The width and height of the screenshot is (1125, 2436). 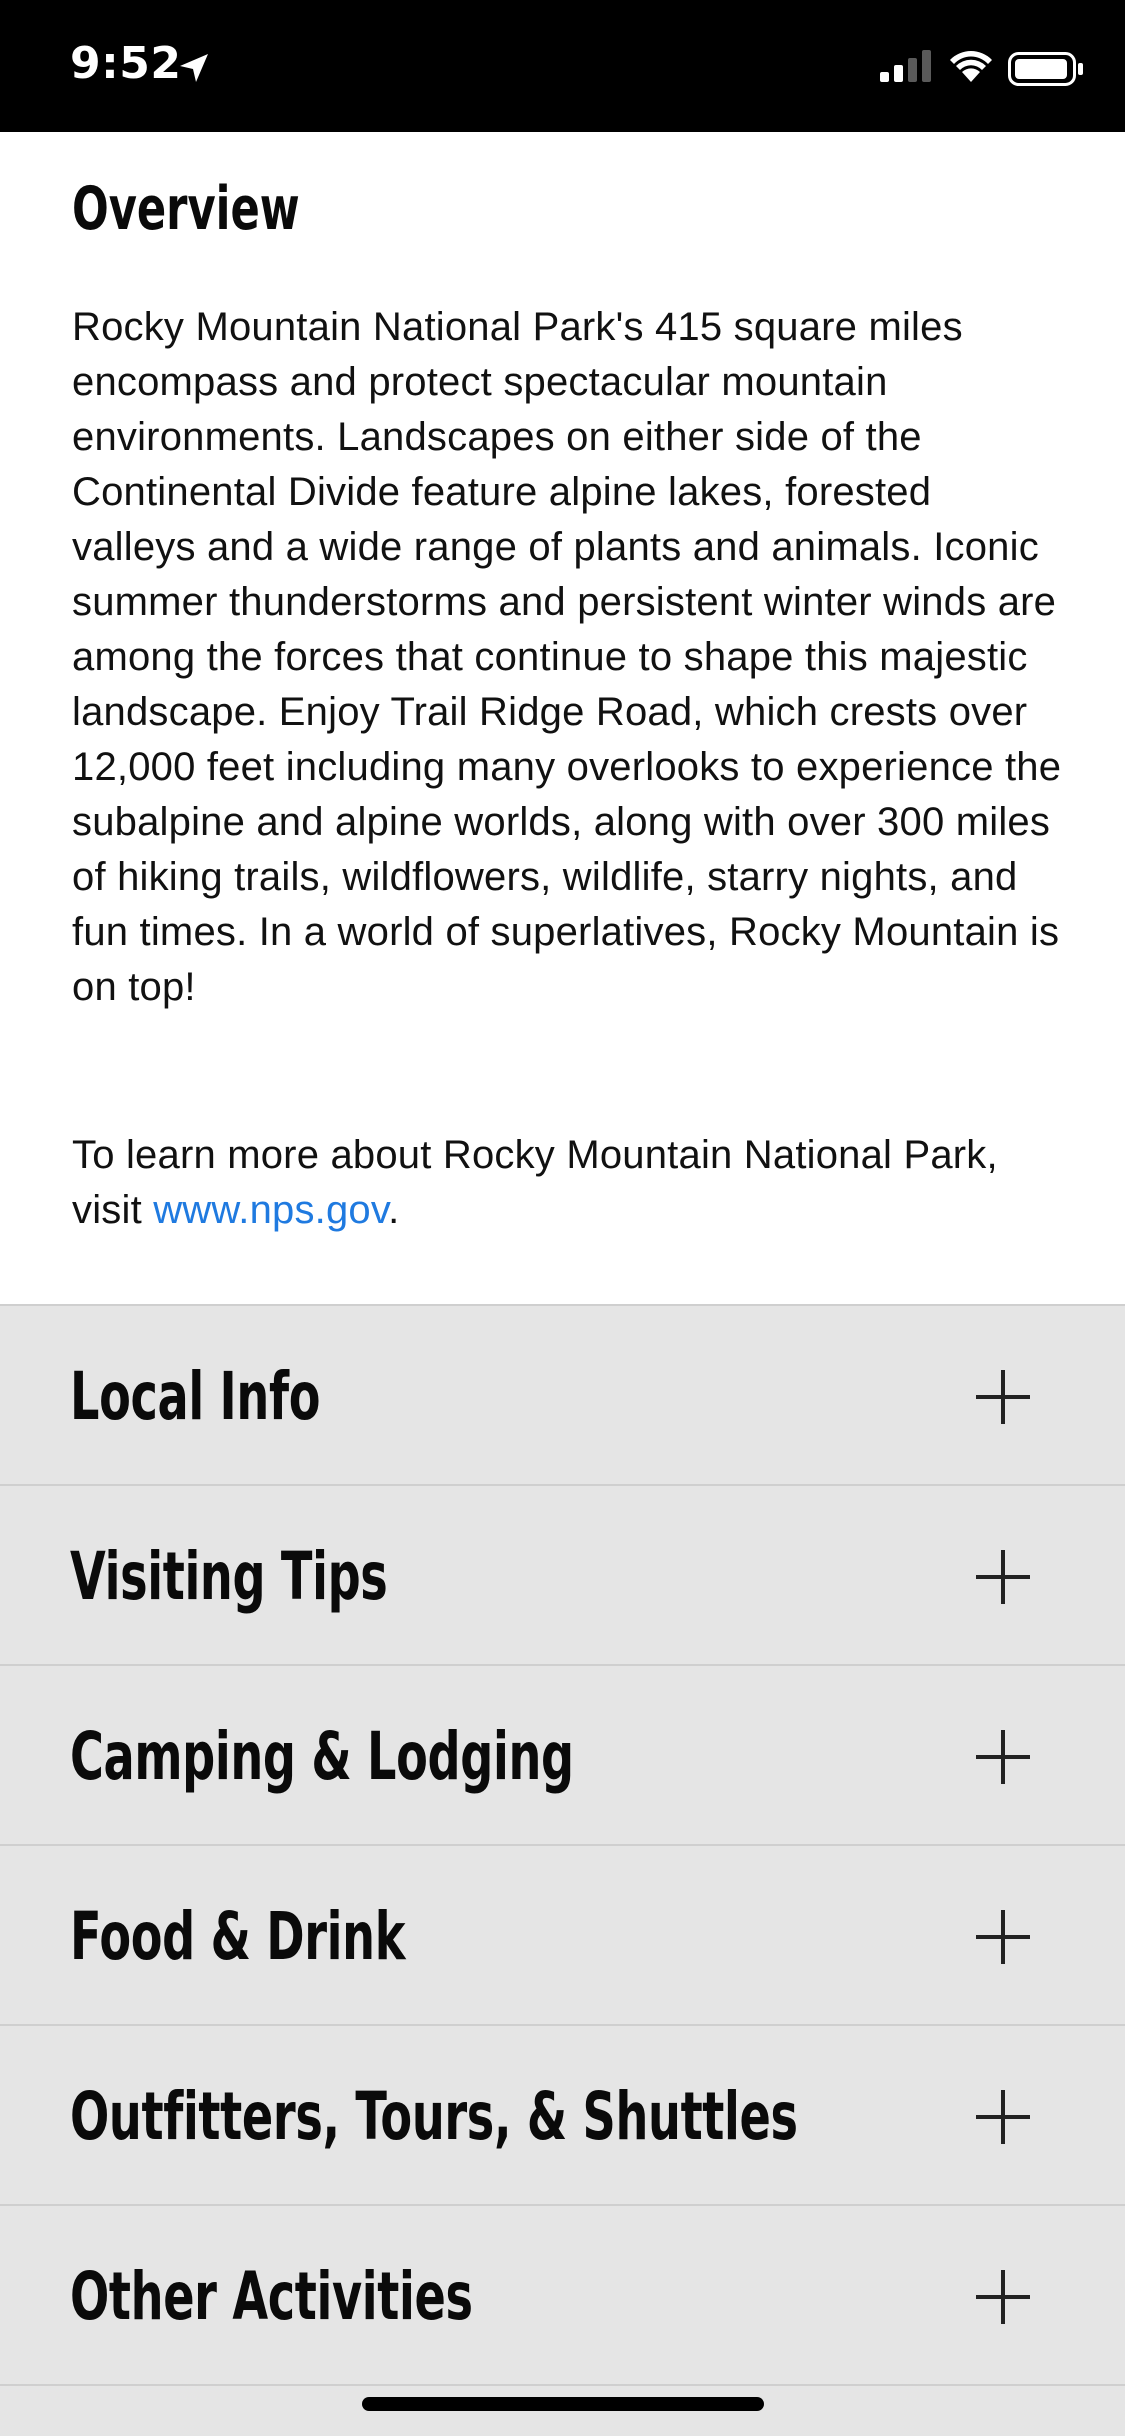 I want to click on accordion-item-outfitters: Outfitters, Tours, & Shuttles, so click(x=562, y=2116).